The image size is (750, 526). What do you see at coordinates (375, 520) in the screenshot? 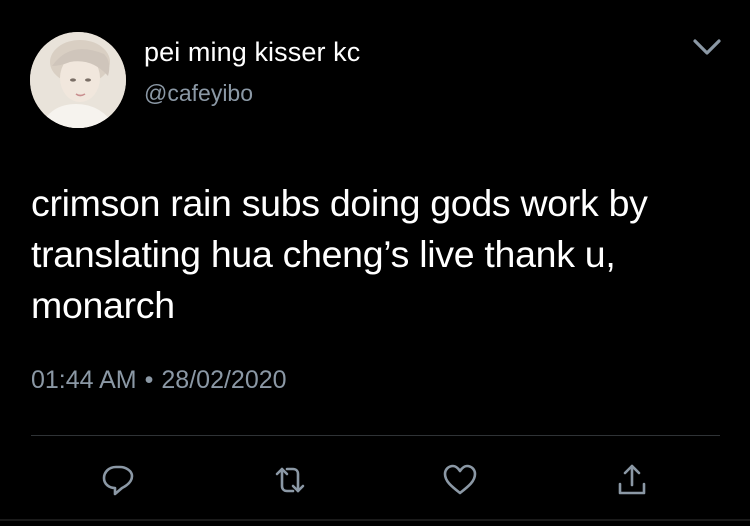
I see `bottom-divider` at bounding box center [375, 520].